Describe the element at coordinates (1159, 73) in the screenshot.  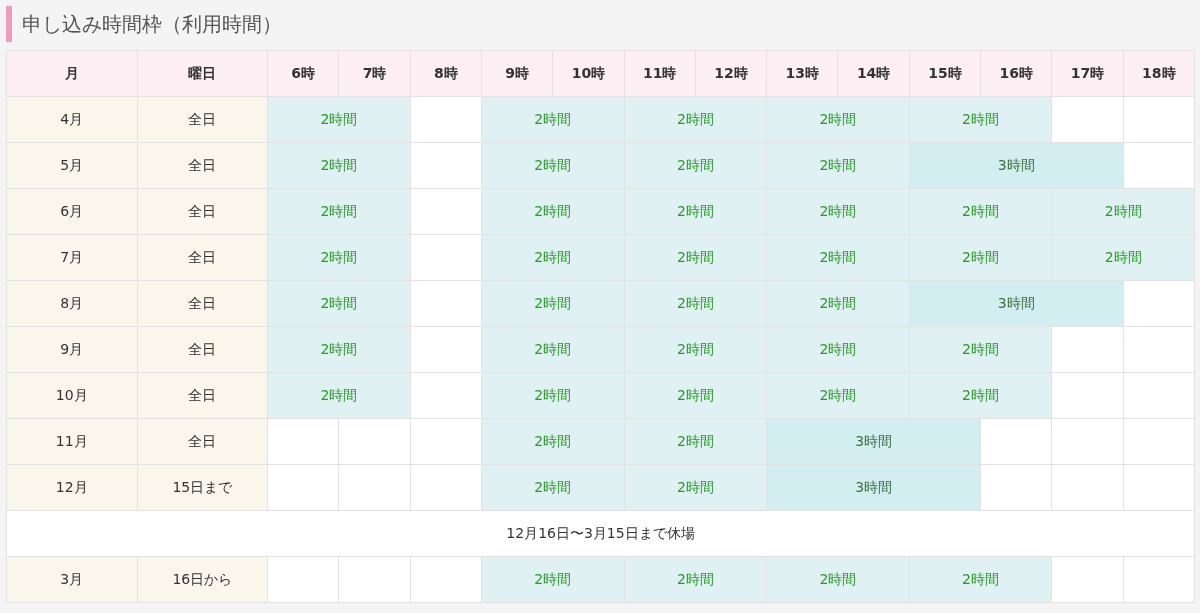
I see `column-header: 18時` at that location.